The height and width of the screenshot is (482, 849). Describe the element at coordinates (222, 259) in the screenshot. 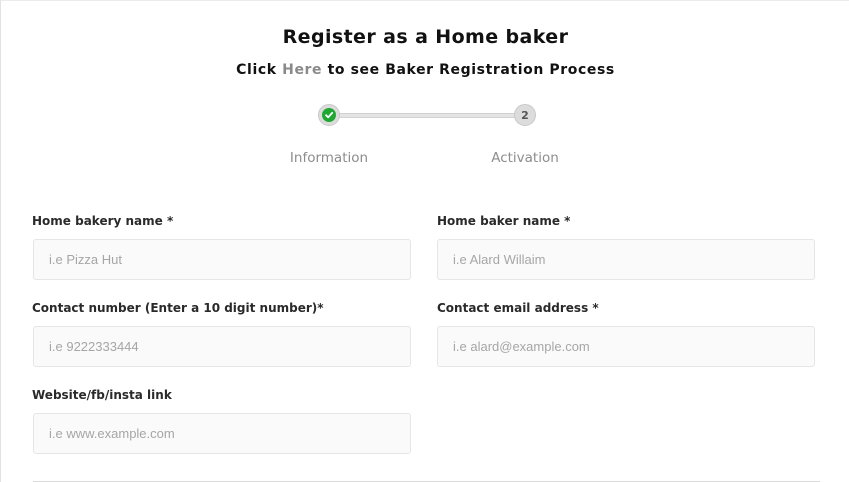

I see `bakery-name-input` at that location.